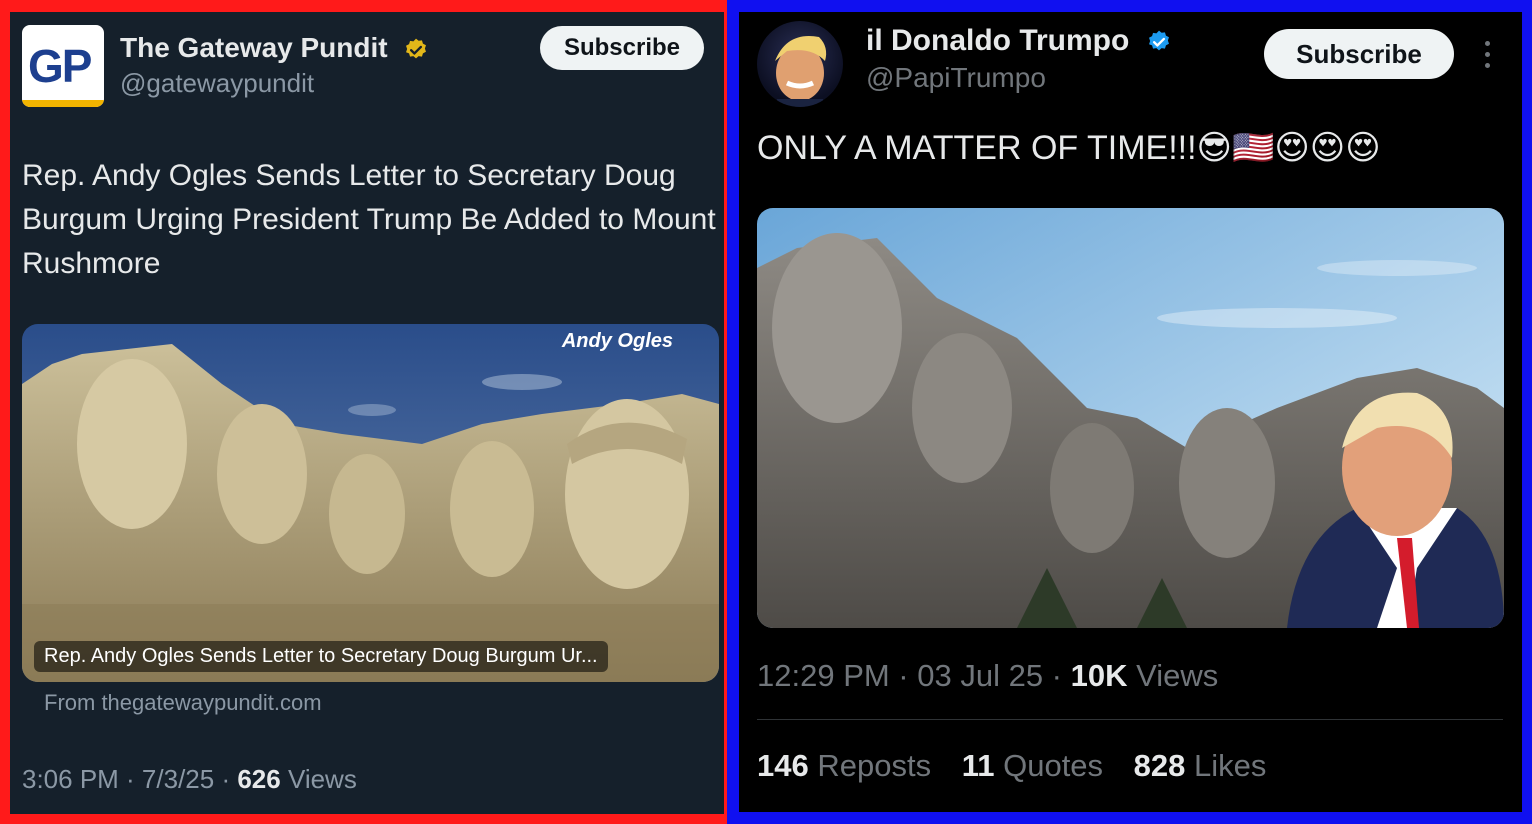  Describe the element at coordinates (956, 78) in the screenshot. I see `author-handle: @PapiTrumpo` at that location.